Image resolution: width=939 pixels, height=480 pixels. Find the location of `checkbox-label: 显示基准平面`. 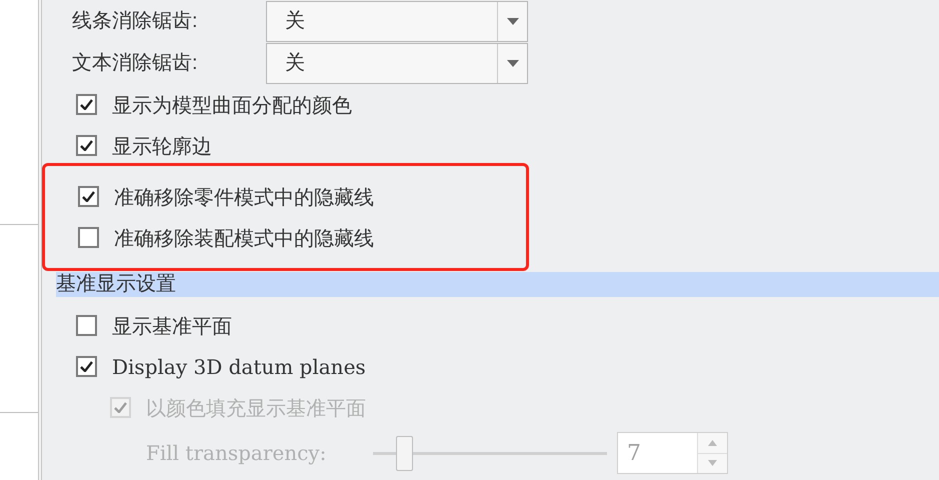

checkbox-label: 显示基准平面 is located at coordinates (172, 326).